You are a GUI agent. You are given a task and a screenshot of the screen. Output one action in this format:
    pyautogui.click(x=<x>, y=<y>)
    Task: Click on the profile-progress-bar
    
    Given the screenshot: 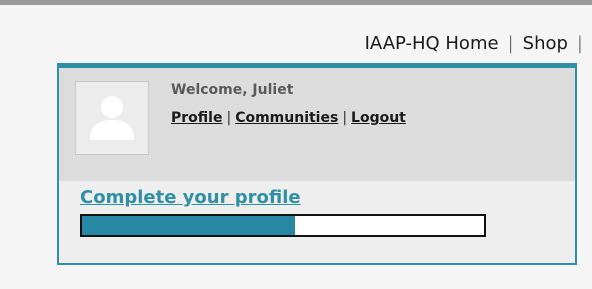 What is the action you would take?
    pyautogui.click(x=283, y=225)
    